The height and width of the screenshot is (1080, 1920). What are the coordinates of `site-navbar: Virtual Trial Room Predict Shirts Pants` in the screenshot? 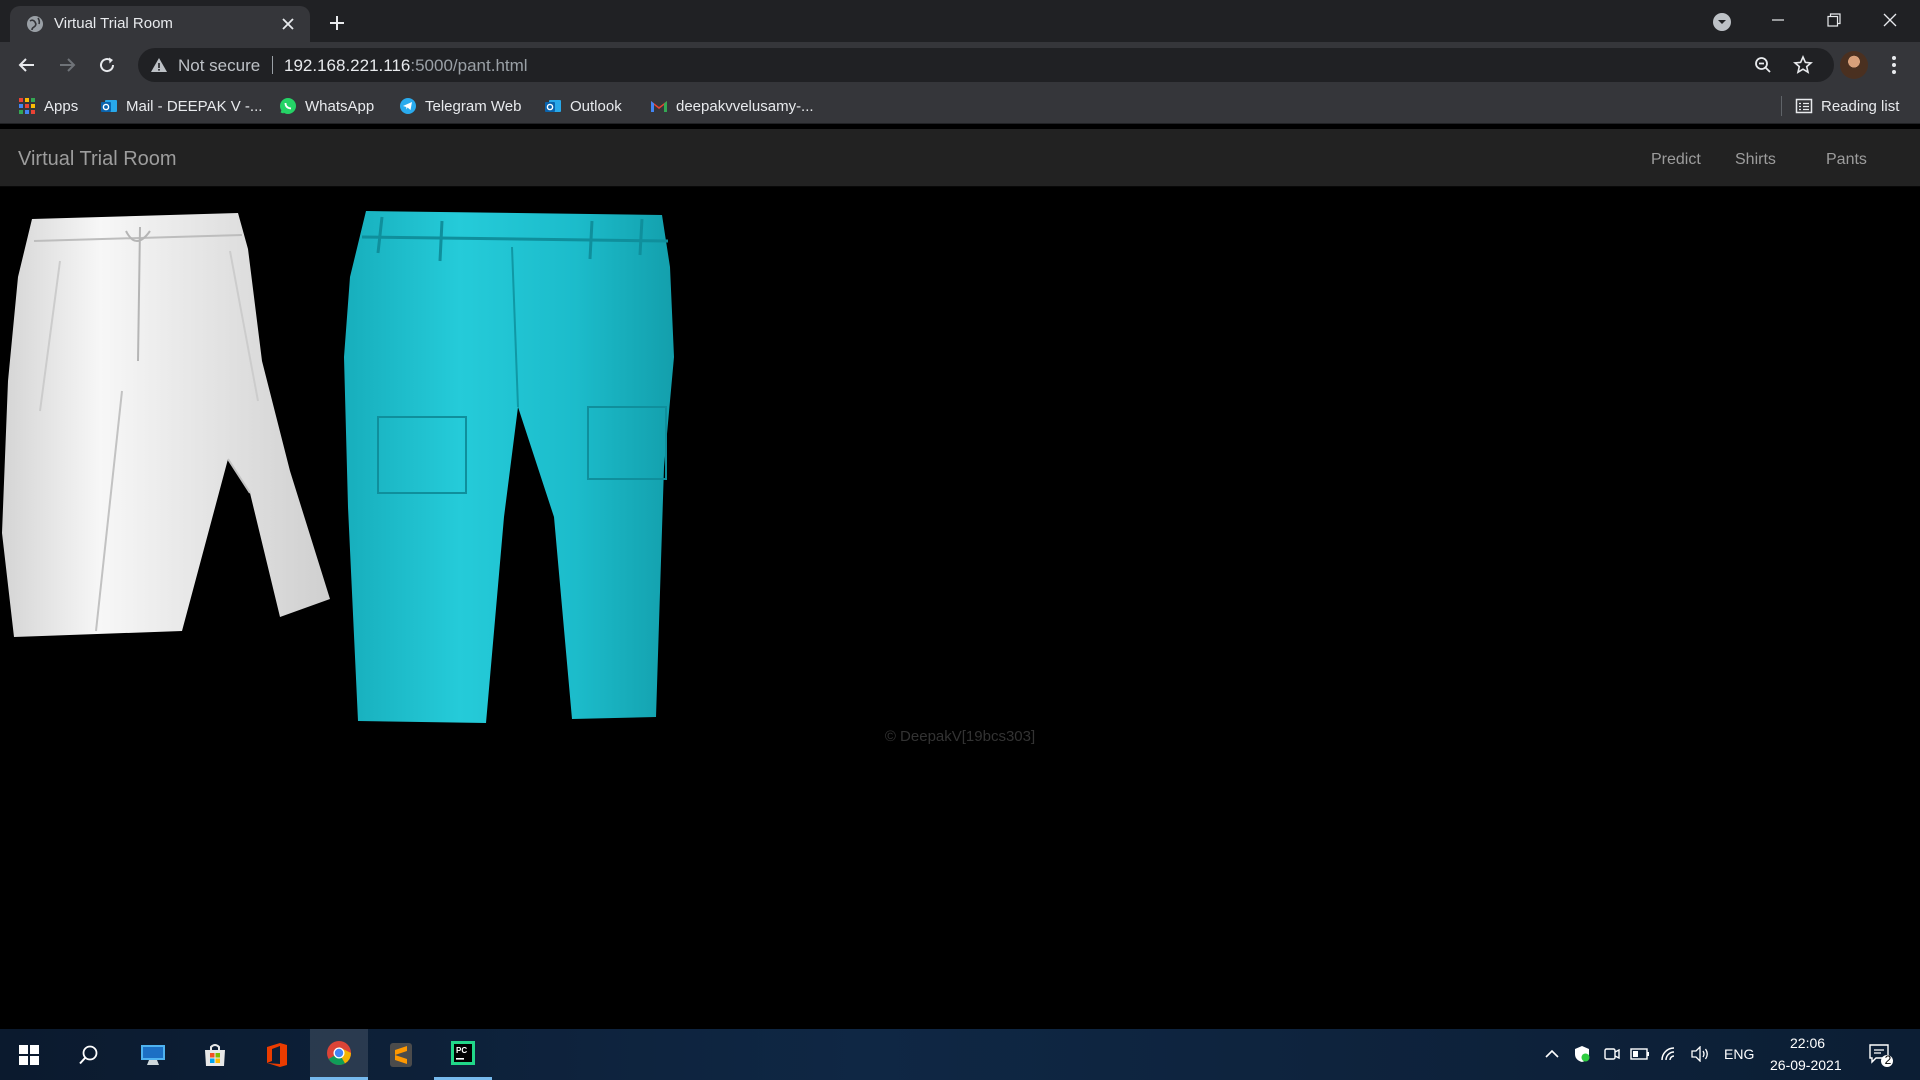 It's located at (960, 158).